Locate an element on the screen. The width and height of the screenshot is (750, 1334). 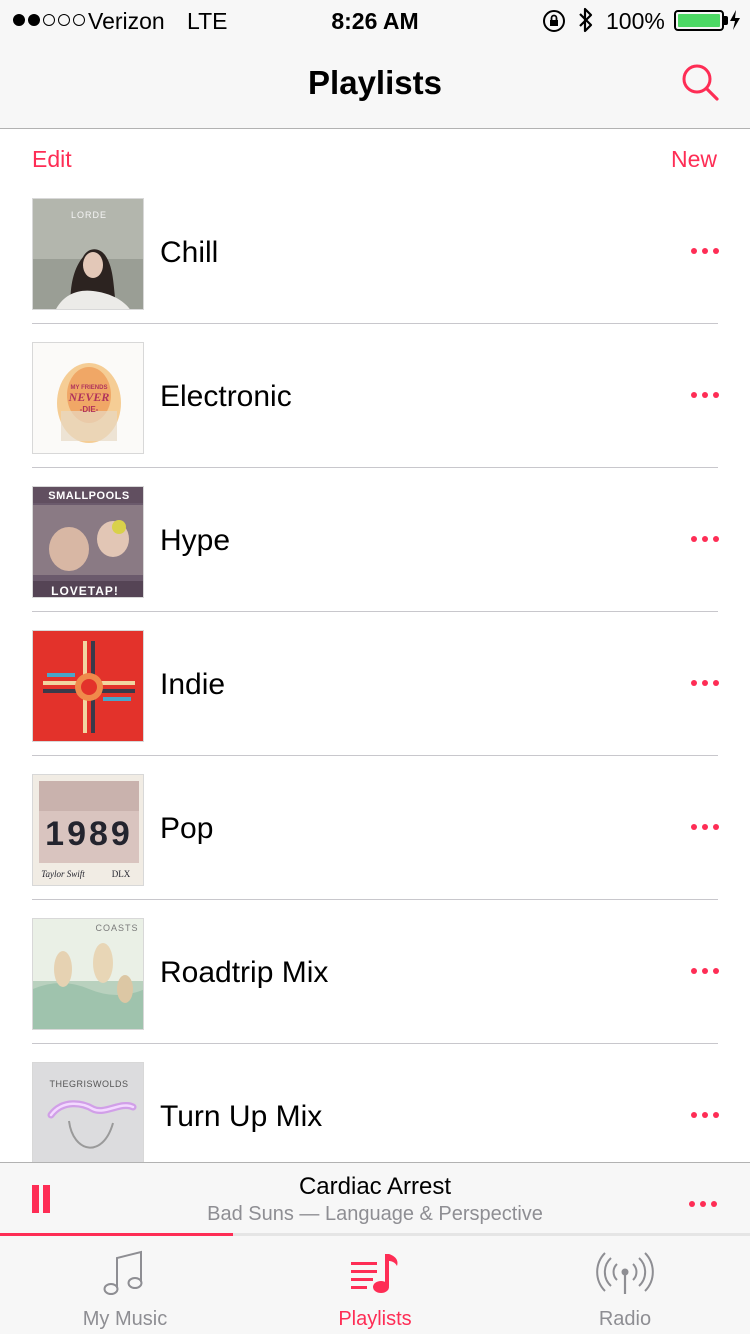
now-playing-title: Cardiac Arrest is located at coordinates (375, 1186).